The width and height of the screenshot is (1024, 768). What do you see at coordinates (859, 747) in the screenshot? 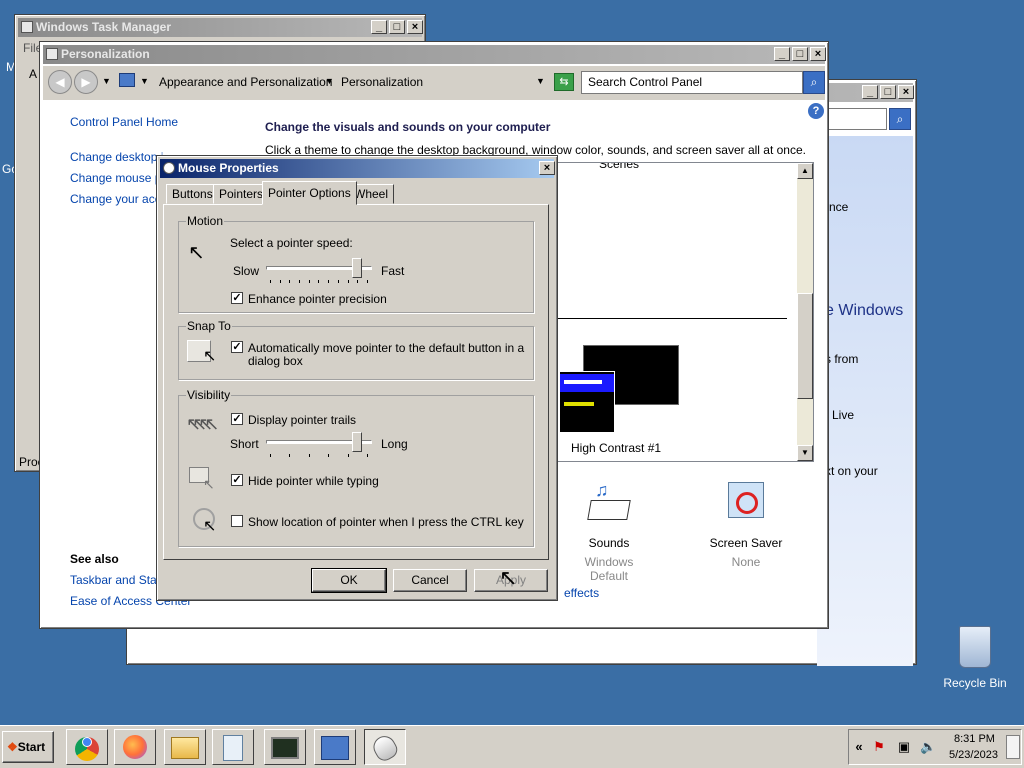
I see `tray-expand-icon: «` at bounding box center [859, 747].